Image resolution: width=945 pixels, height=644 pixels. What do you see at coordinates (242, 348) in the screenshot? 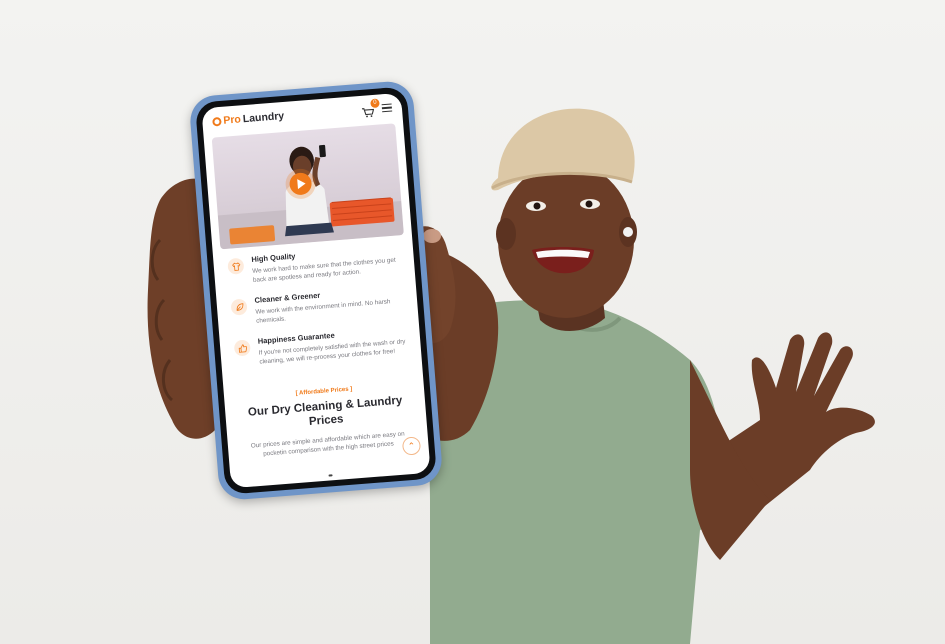
I see `thumbs-up-icon` at bounding box center [242, 348].